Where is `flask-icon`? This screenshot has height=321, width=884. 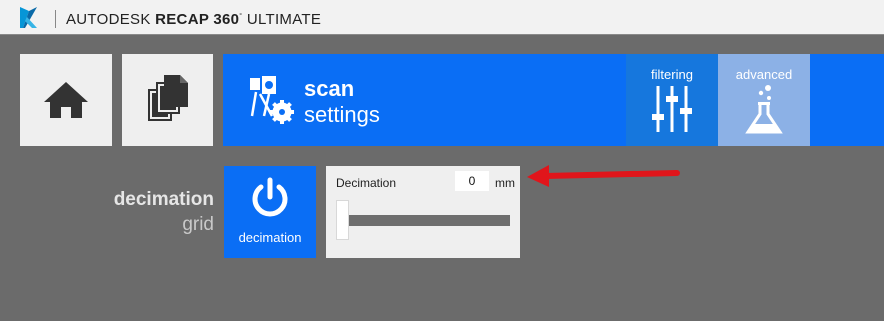
flask-icon is located at coordinates (764, 109).